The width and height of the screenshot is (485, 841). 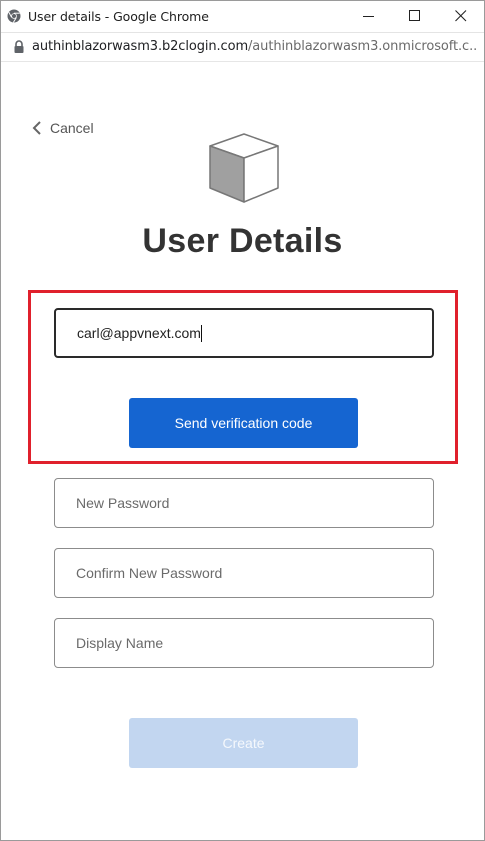 I want to click on close-icon, so click(x=461, y=16).